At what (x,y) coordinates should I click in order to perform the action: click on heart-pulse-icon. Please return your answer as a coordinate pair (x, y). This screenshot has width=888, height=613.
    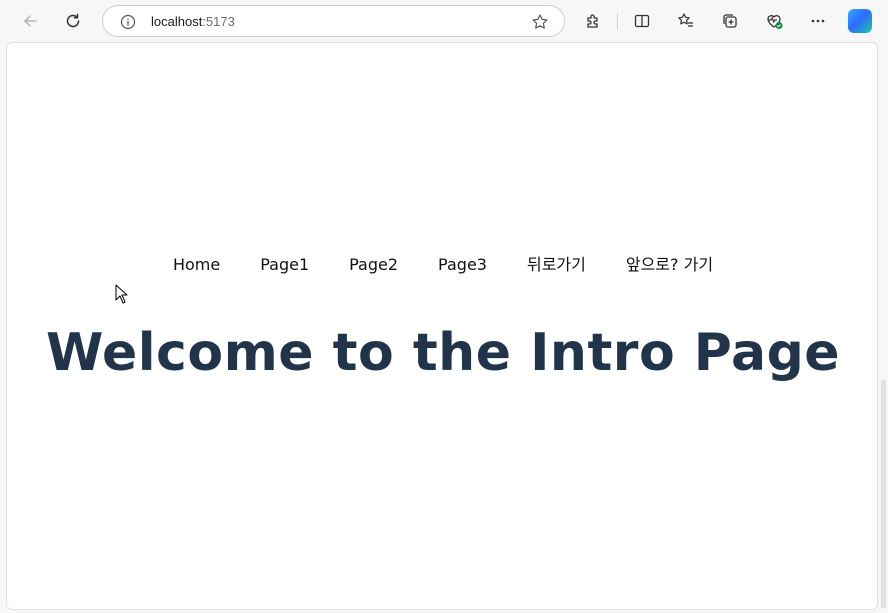
    Looking at the image, I should click on (775, 22).